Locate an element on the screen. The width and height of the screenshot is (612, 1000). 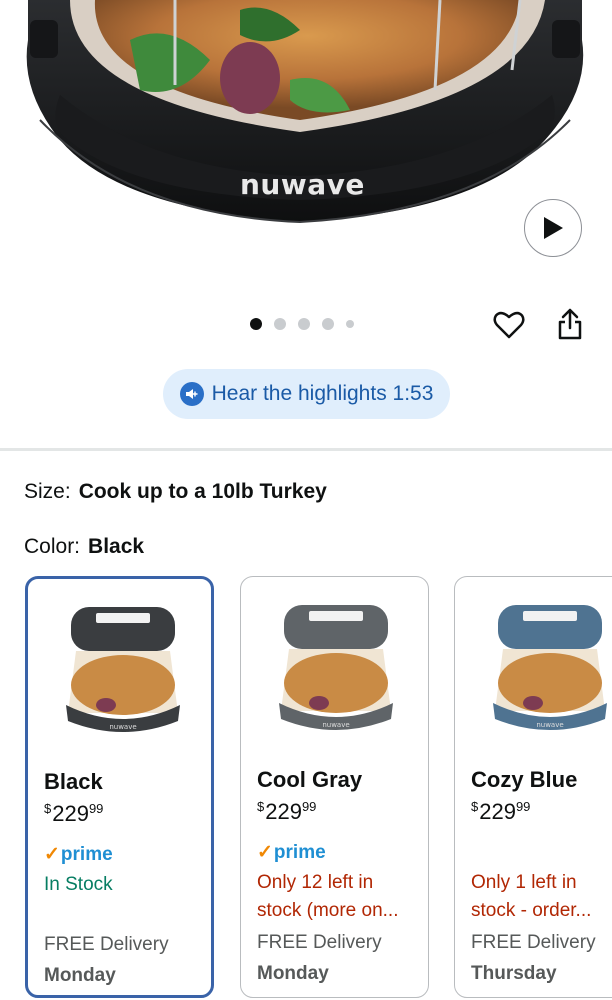
section-divider is located at coordinates (306, 449).